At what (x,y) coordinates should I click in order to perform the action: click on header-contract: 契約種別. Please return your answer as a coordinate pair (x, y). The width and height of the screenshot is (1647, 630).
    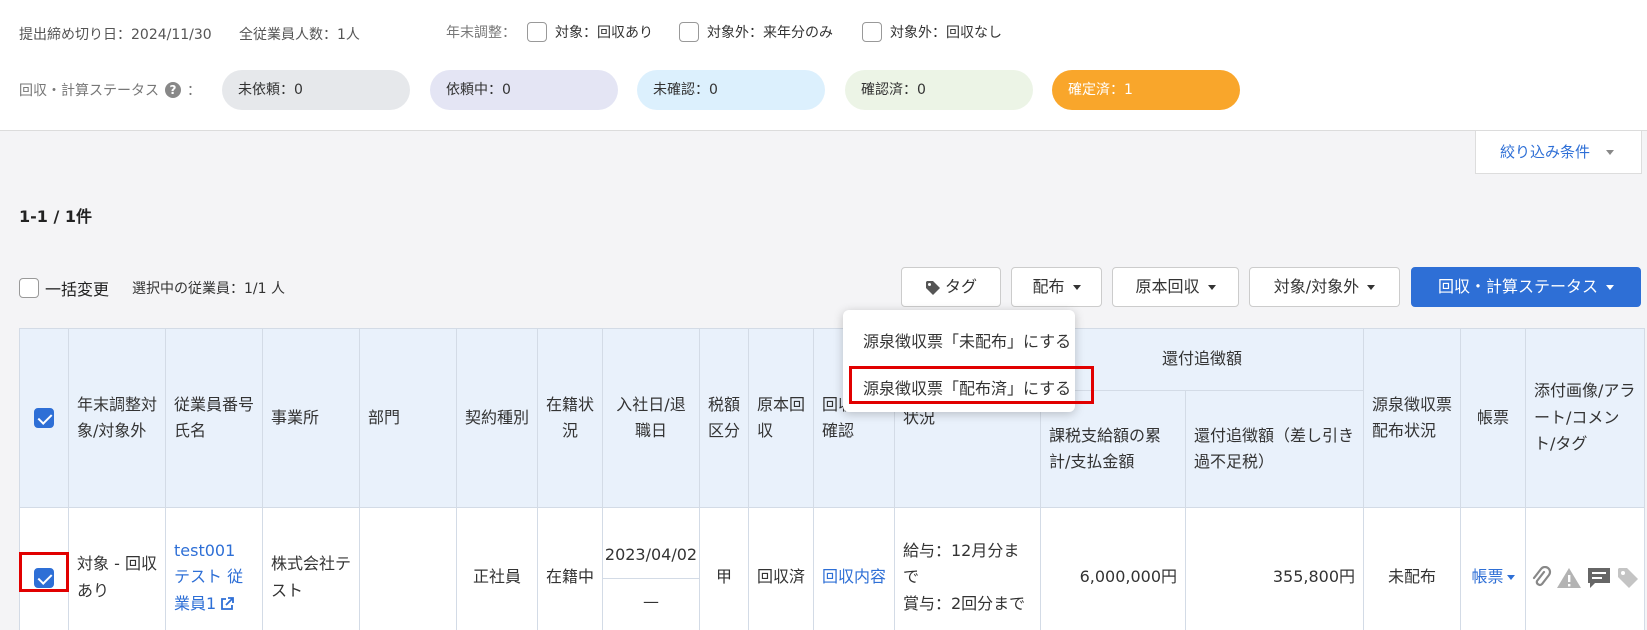
    Looking at the image, I should click on (497, 418).